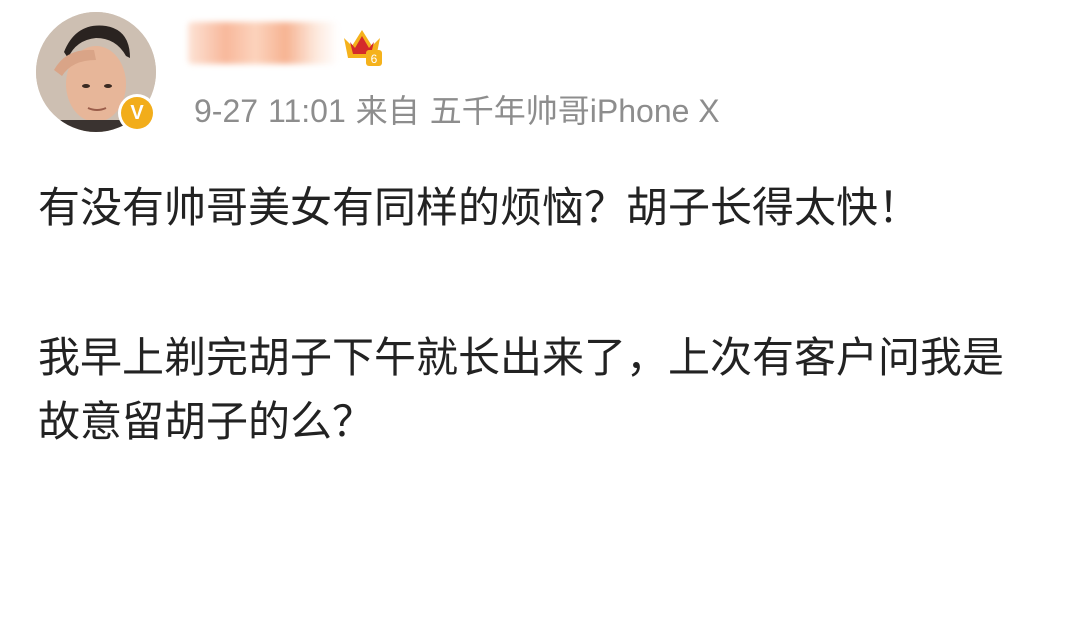 The width and height of the screenshot is (1079, 622). I want to click on vip-crown-icon: 6, so click(362, 46).